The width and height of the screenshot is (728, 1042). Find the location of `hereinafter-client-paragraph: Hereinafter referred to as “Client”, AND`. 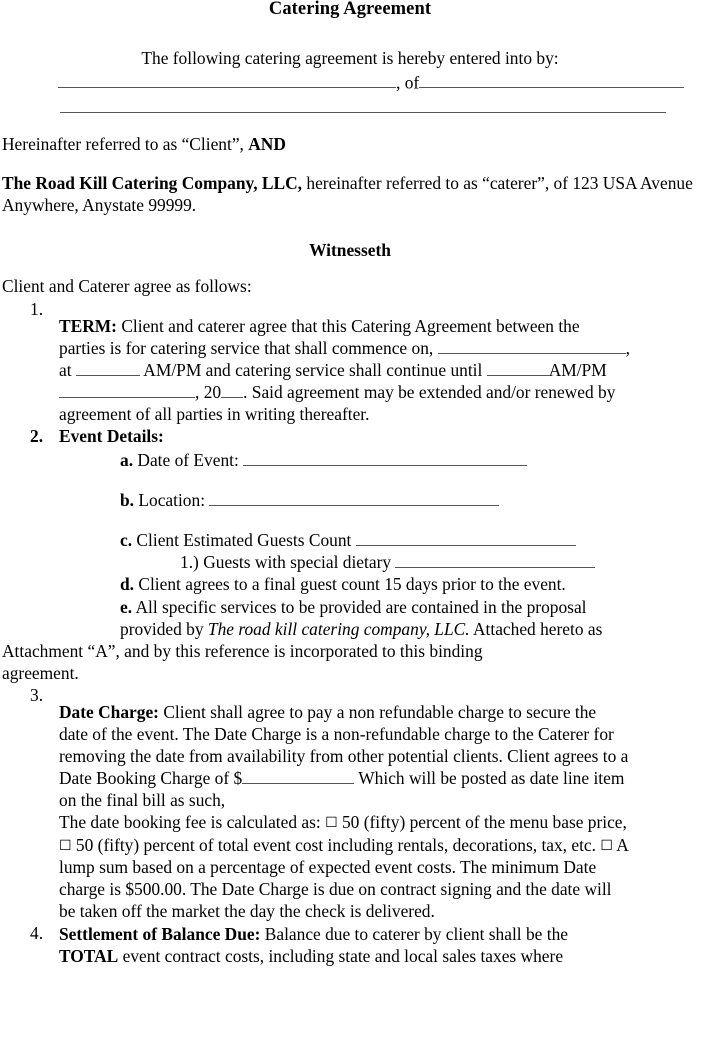

hereinafter-client-paragraph: Hereinafter referred to as “Client”, AND is located at coordinates (350, 136).